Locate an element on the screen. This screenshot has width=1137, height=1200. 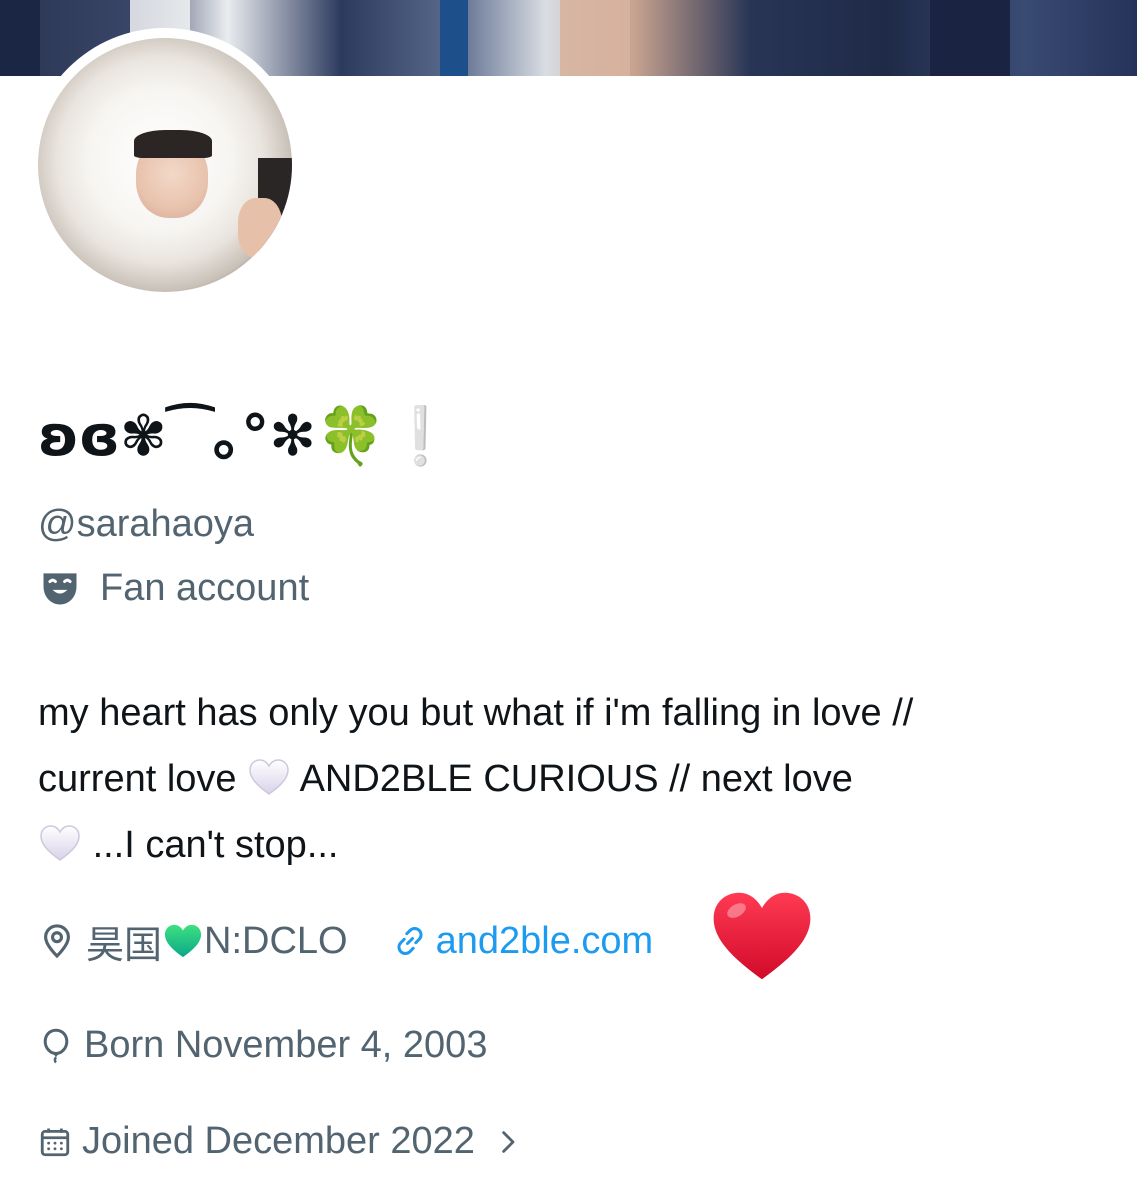
join-date: Joined December 2022 is located at coordinates (280, 1141).